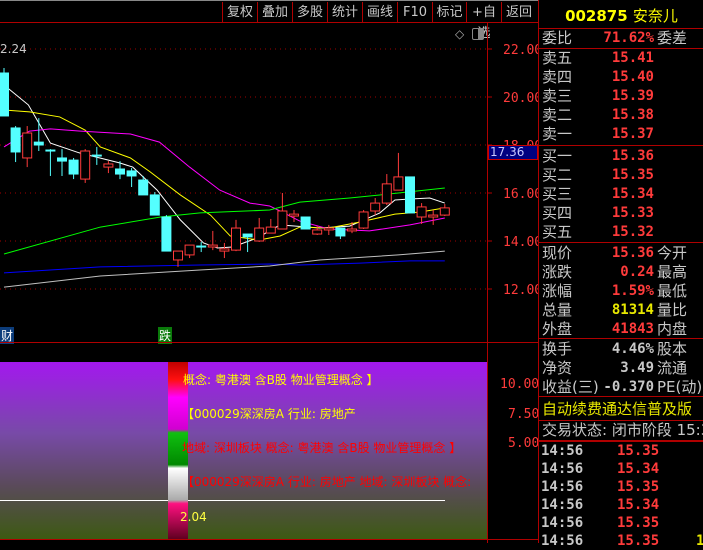  I want to click on sells-row: 卖一 15.37, so click(621, 134).